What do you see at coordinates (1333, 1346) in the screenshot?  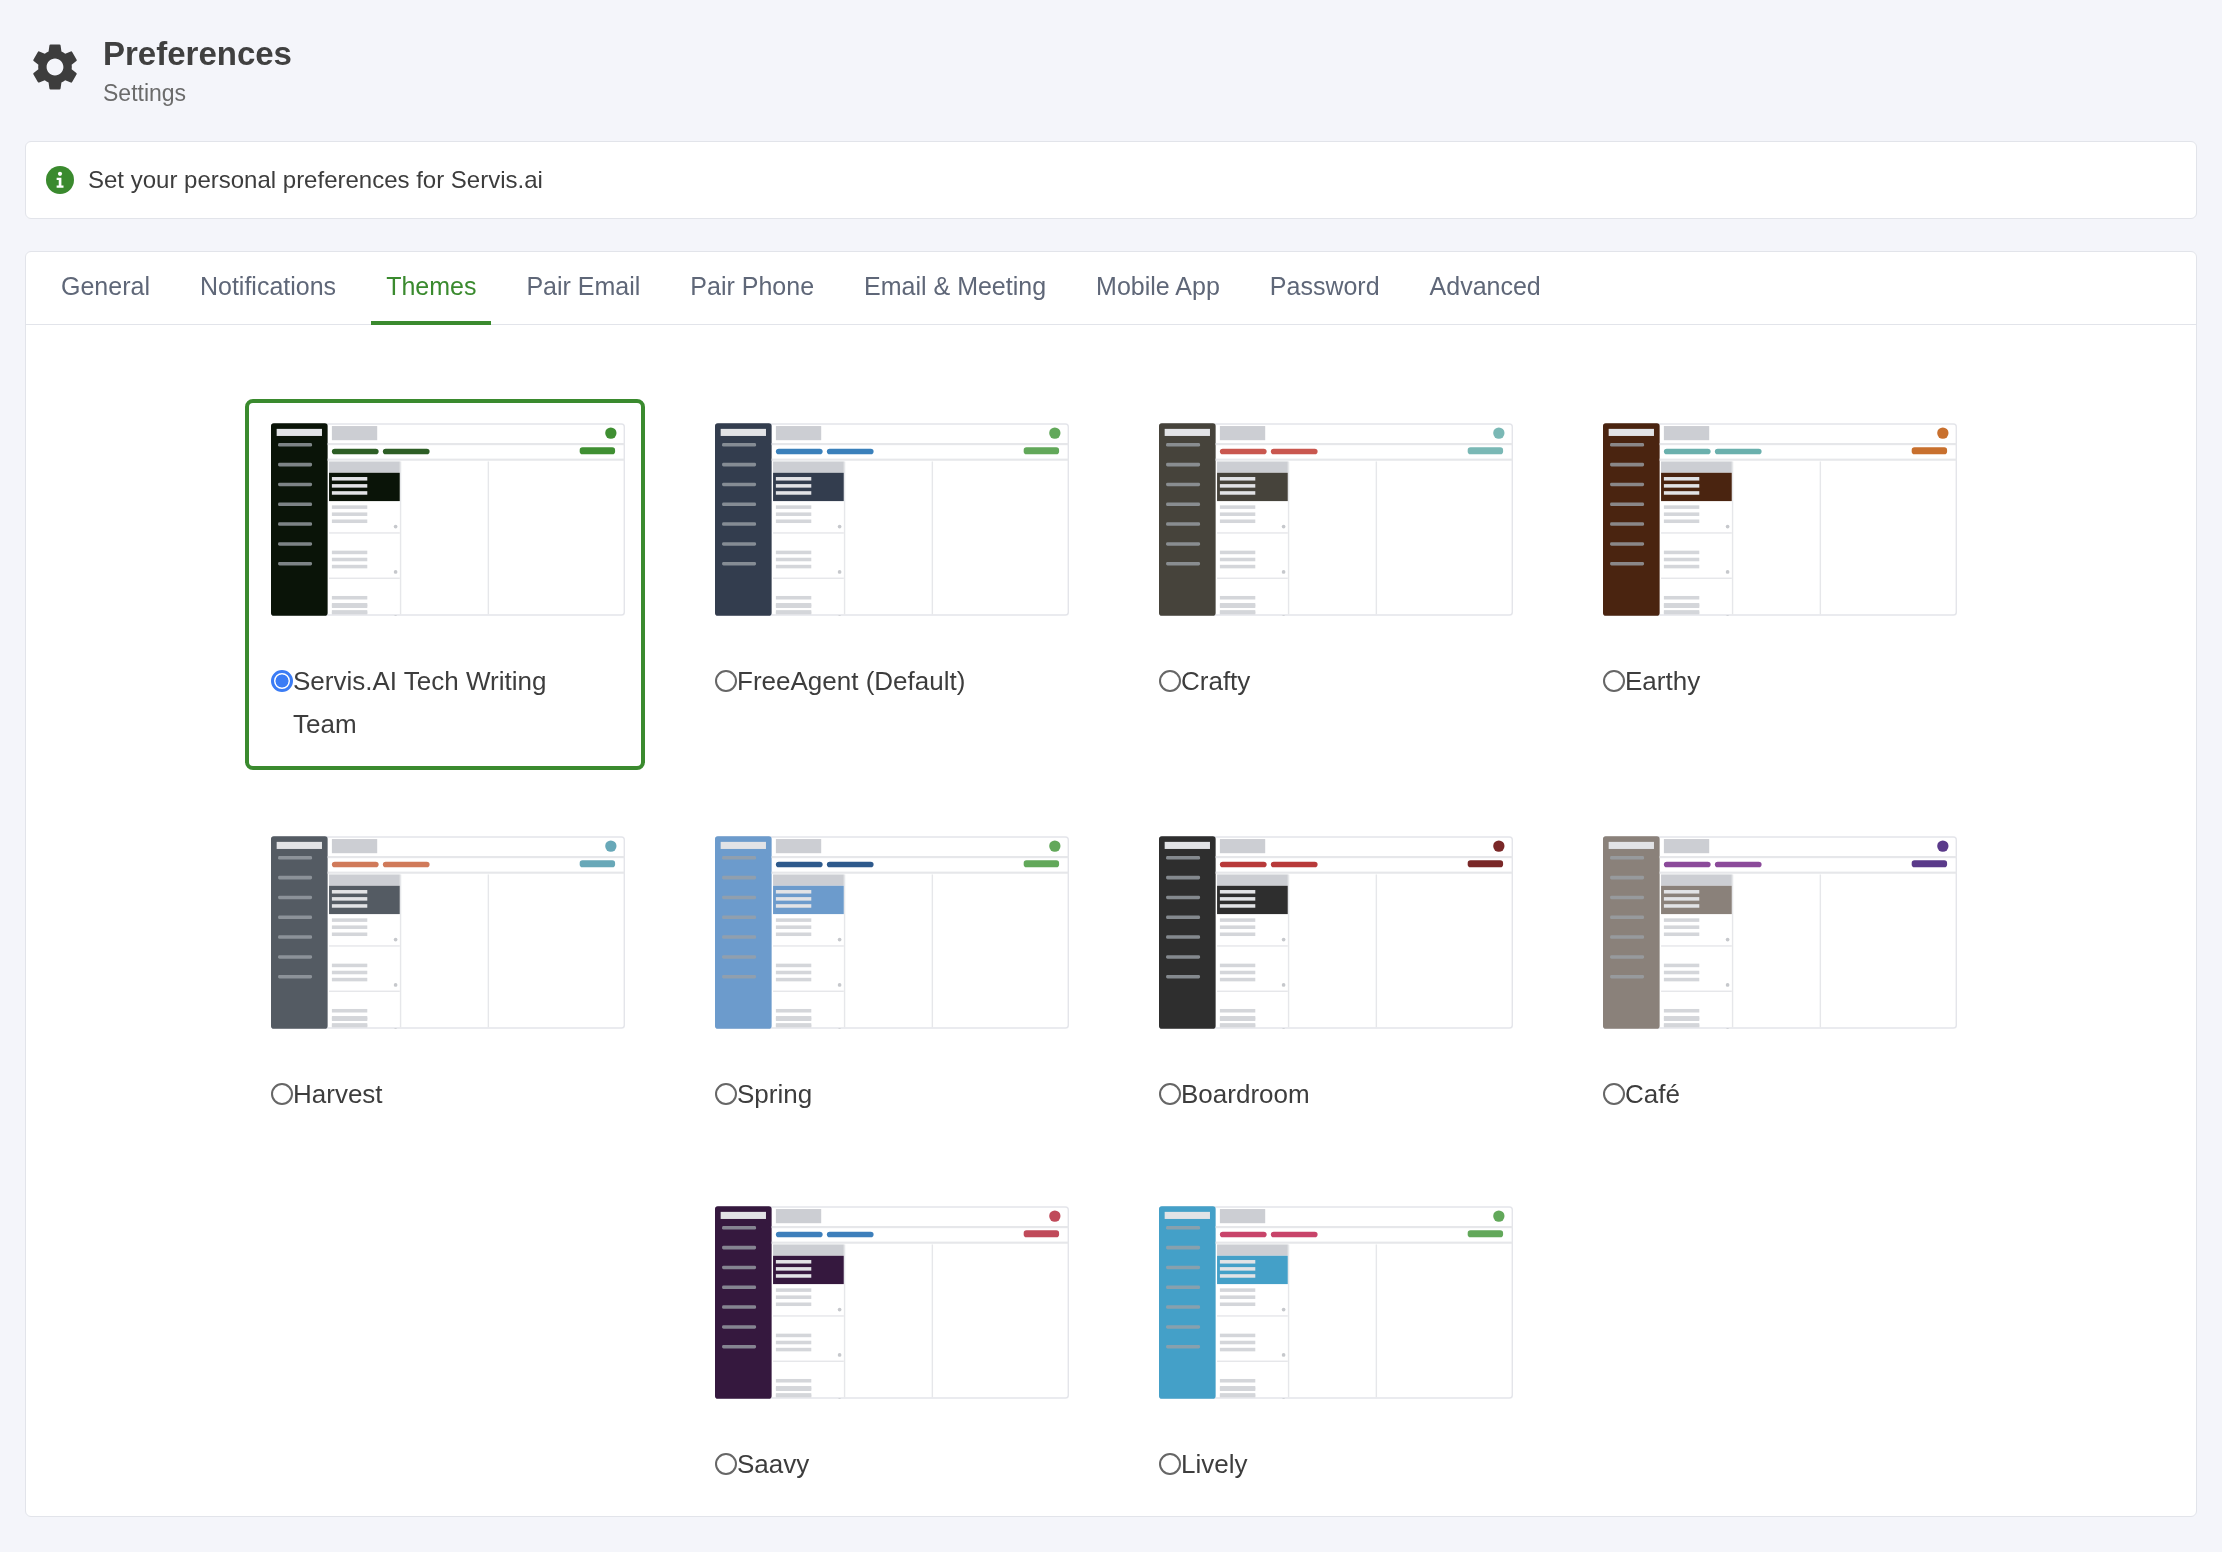 I see `theme-card: Lively` at bounding box center [1333, 1346].